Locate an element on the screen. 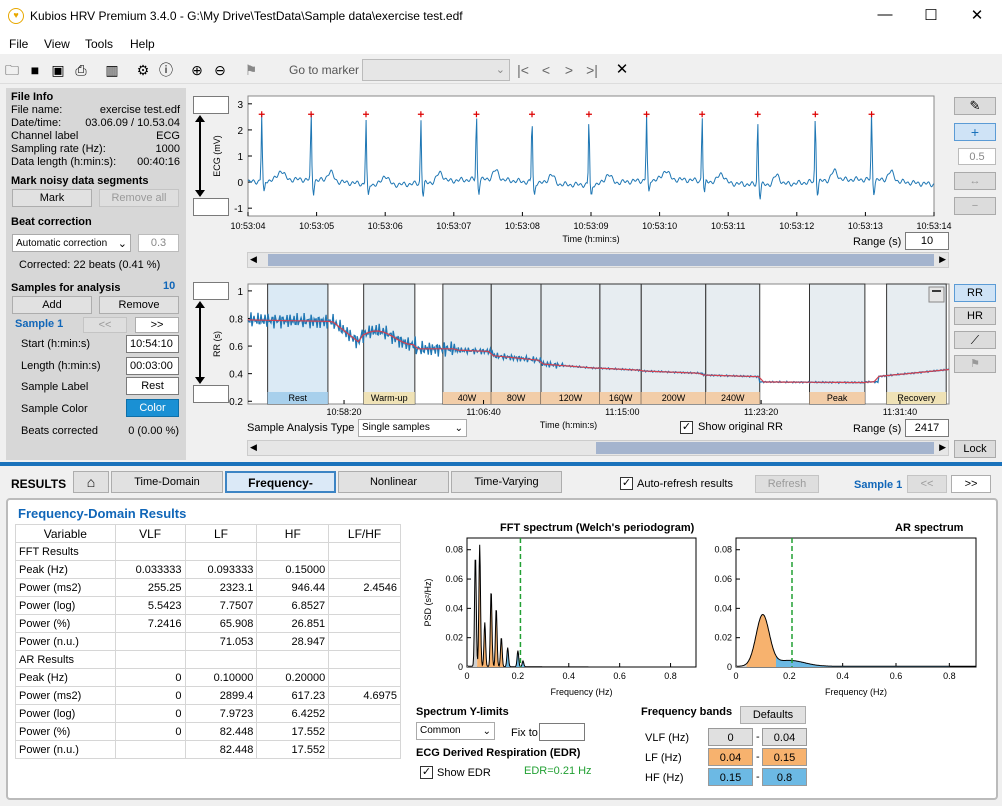 The width and height of the screenshot is (1002, 806). lf-low-input: 0.04 is located at coordinates (730, 757).